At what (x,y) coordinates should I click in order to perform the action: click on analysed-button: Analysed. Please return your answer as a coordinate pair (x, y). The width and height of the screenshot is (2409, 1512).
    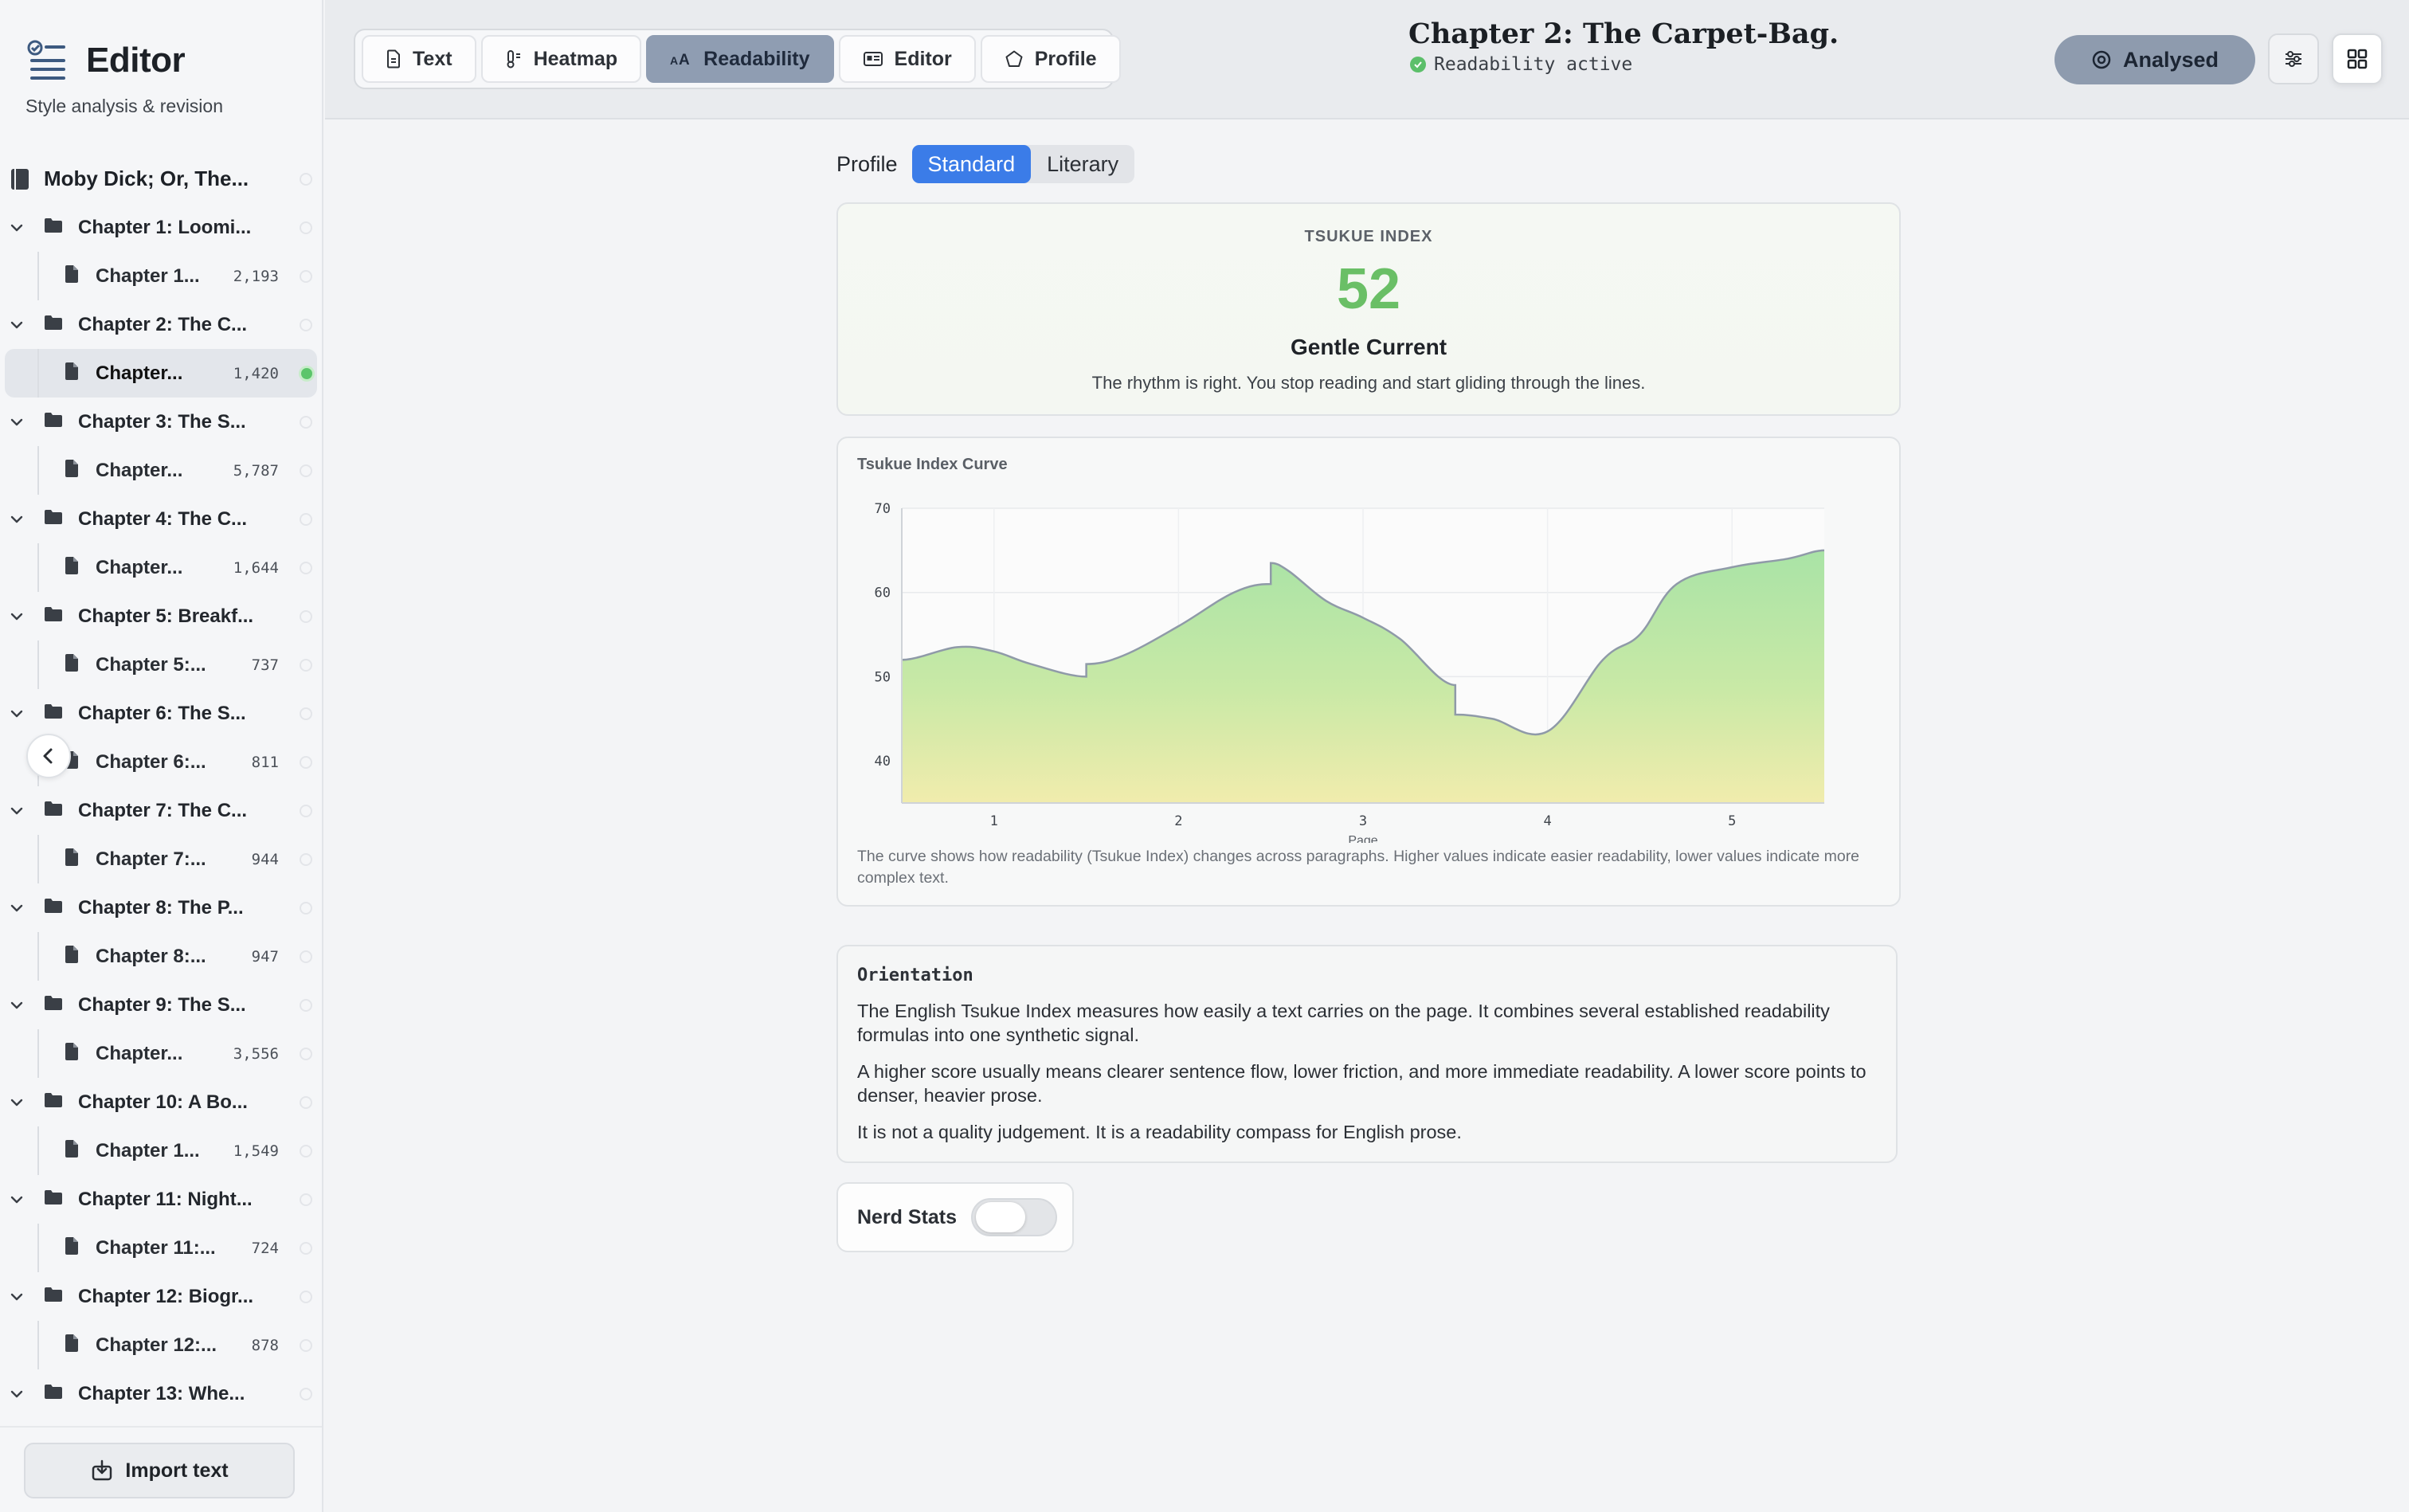
    Looking at the image, I should click on (2155, 60).